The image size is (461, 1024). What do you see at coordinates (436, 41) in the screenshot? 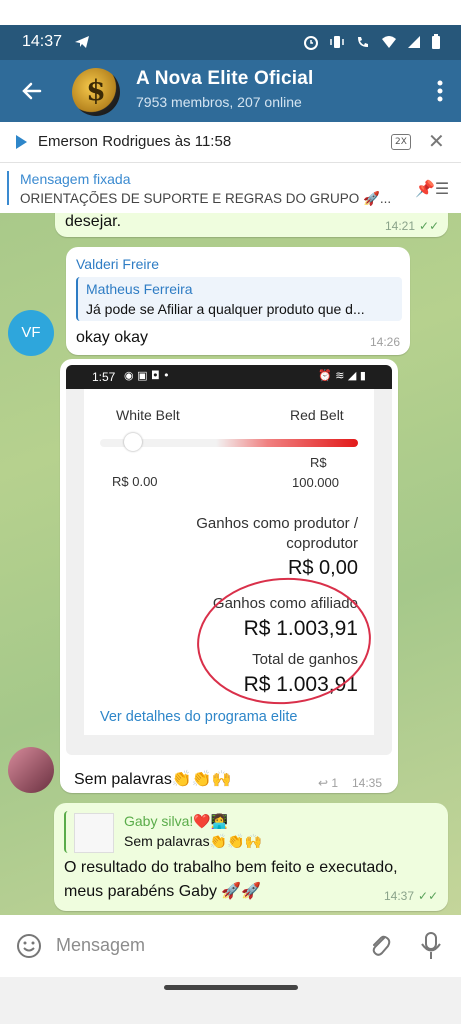
I see `battery-icon` at bounding box center [436, 41].